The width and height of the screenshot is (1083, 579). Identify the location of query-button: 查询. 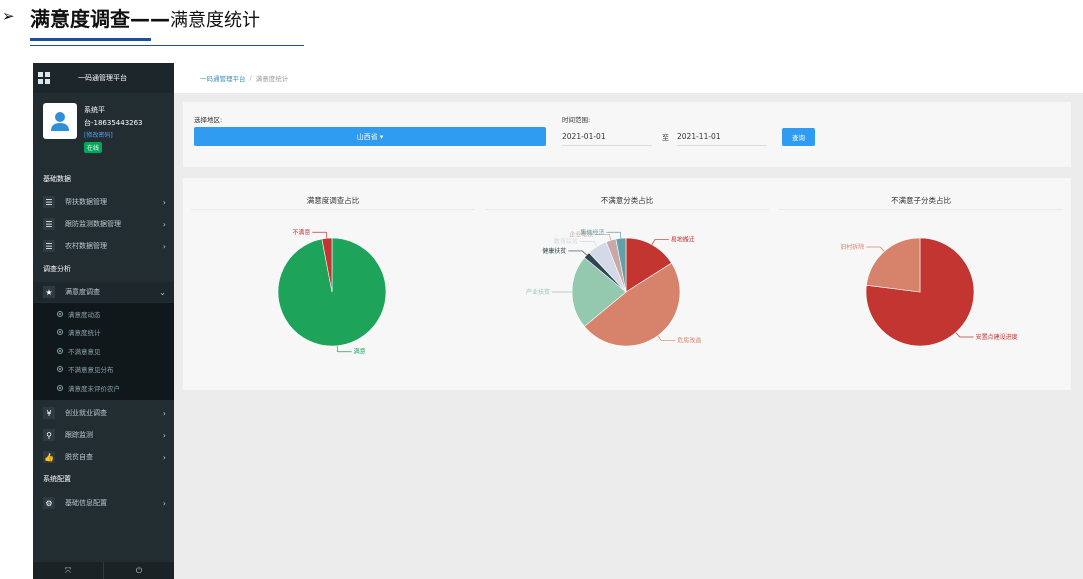
(798, 137).